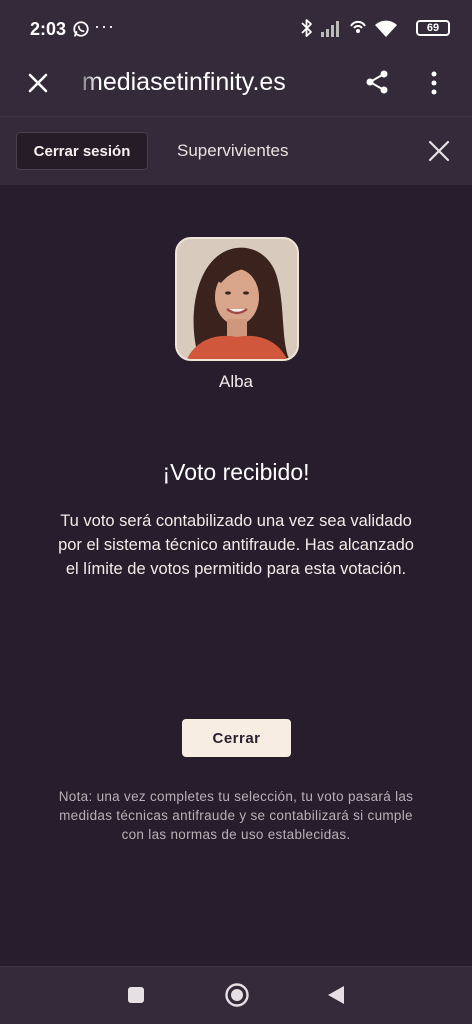 This screenshot has height=1024, width=472. I want to click on contestant-photo, so click(237, 299).